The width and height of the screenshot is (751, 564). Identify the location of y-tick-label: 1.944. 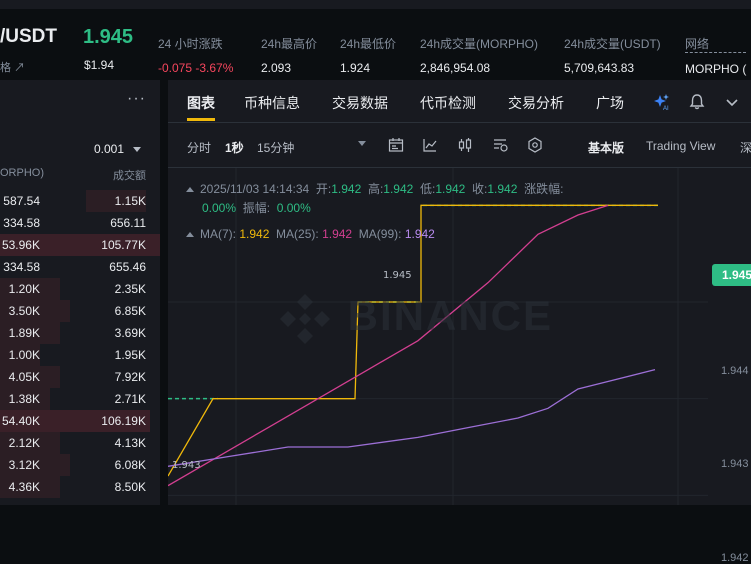
(735, 371).